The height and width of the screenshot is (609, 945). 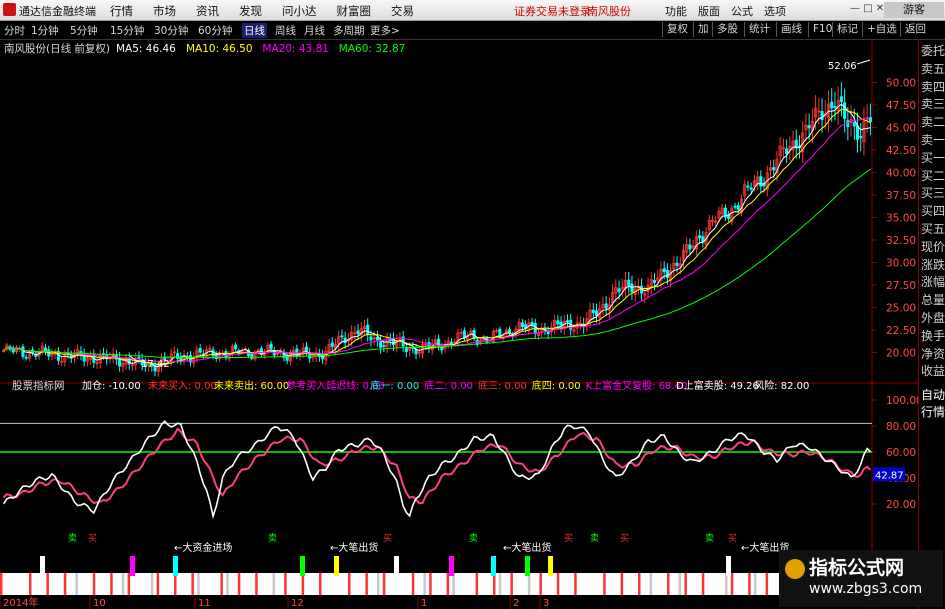 What do you see at coordinates (164, 11) in the screenshot?
I see `menu-item-market: 市场` at bounding box center [164, 11].